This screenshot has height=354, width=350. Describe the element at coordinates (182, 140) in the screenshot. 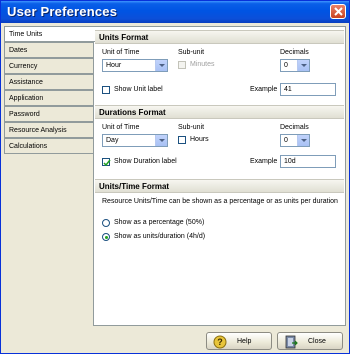

I see `durations-subunit-hours-checkbox` at that location.